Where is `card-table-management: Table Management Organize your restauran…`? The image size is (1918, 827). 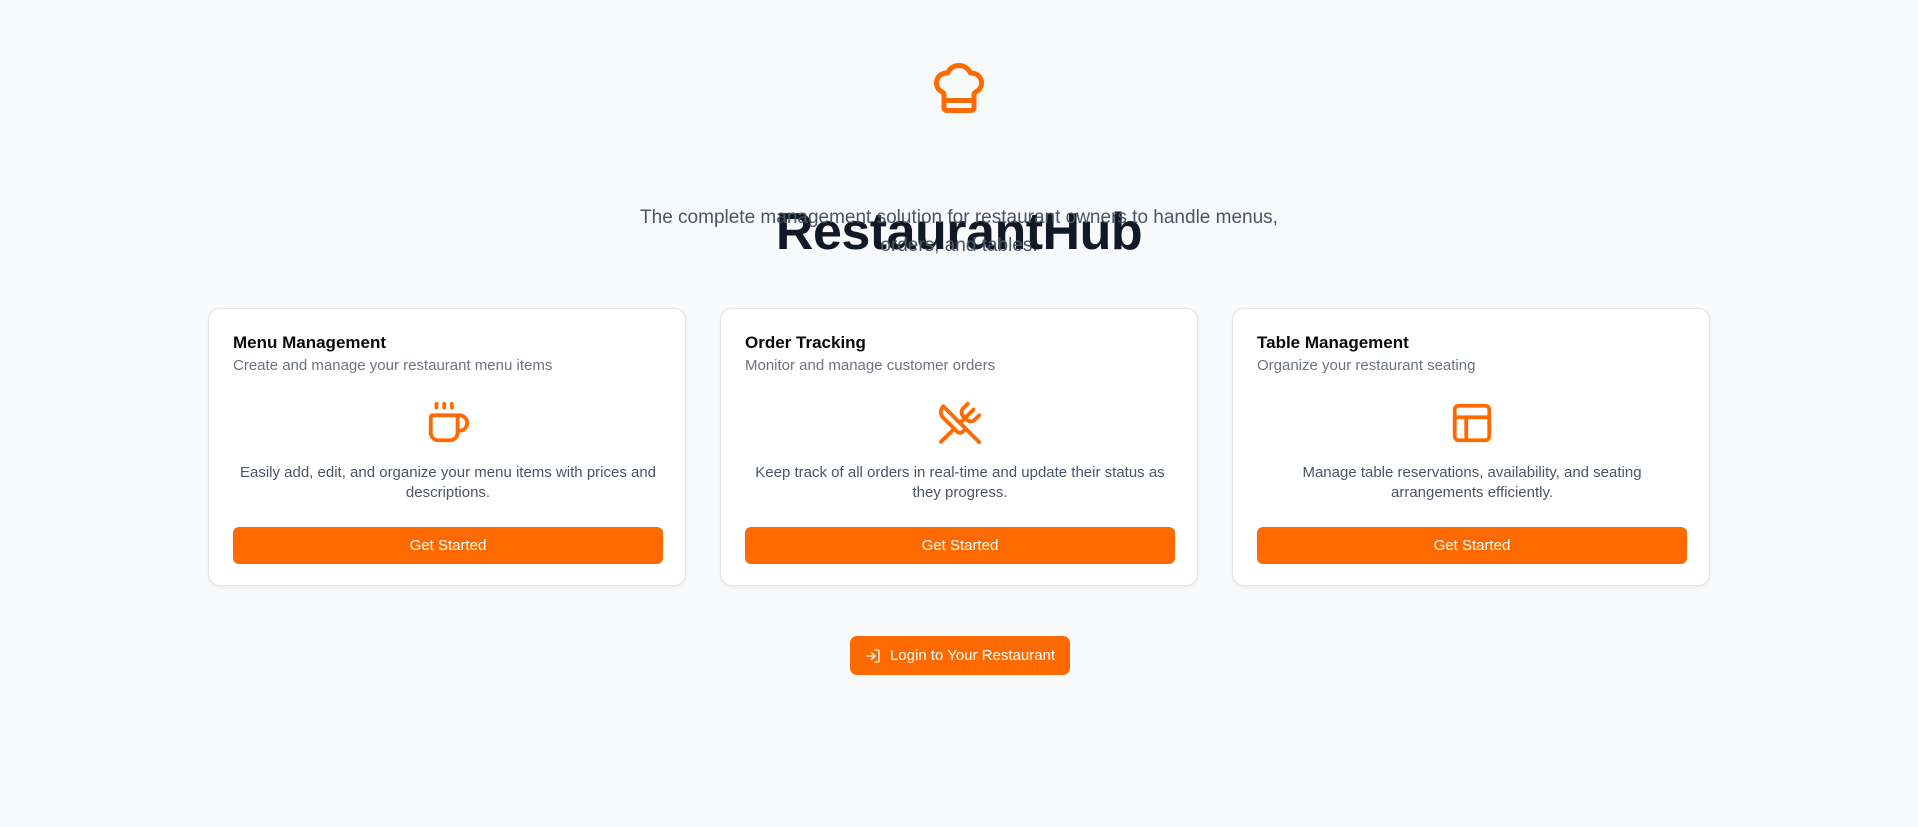 card-table-management: Table Management Organize your restauran… is located at coordinates (1471, 447).